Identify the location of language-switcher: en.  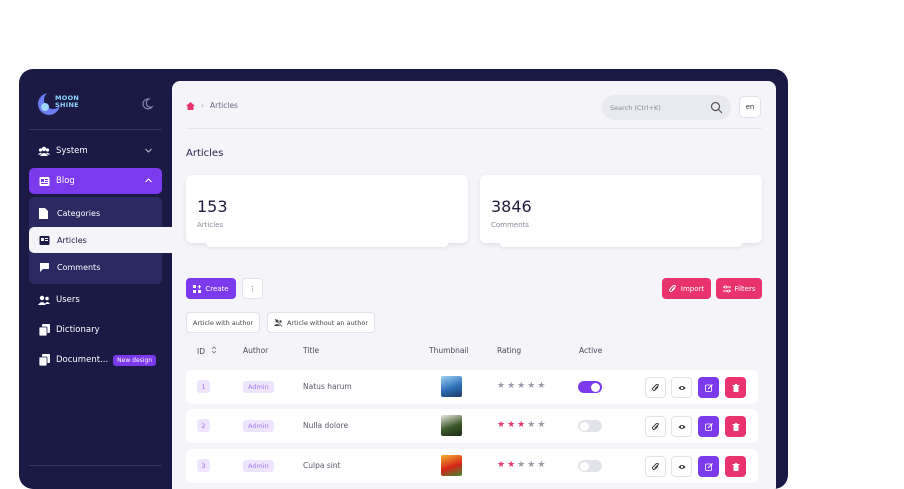
(750, 107).